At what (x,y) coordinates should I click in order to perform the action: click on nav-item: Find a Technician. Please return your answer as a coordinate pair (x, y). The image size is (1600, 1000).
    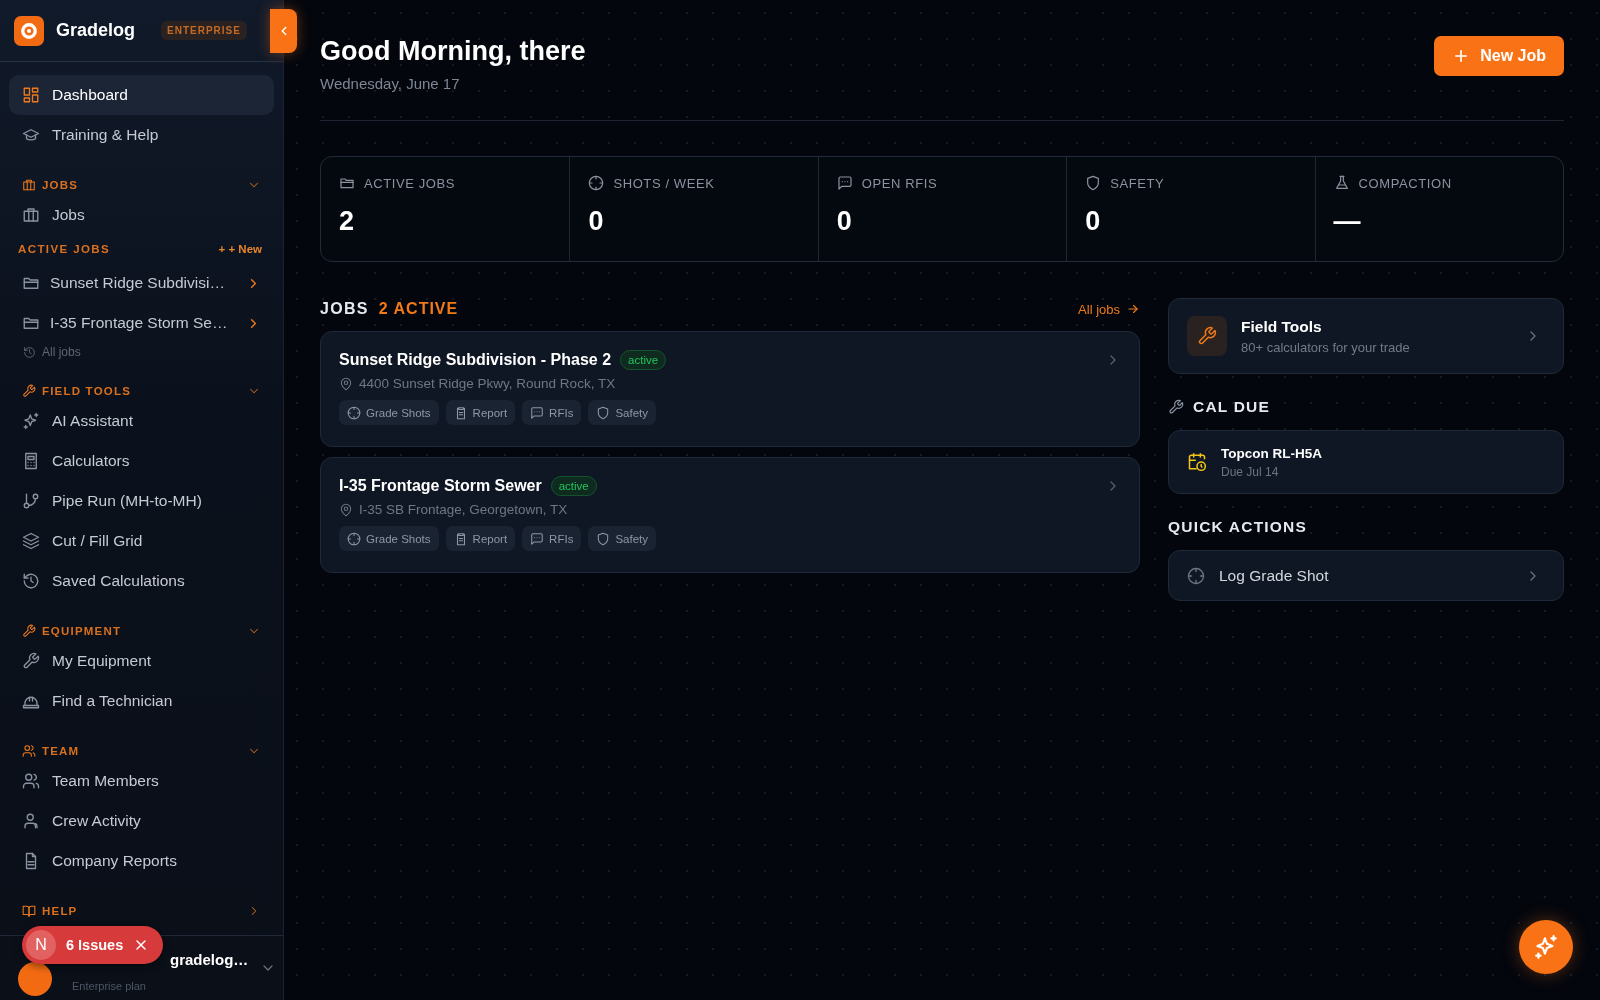
    Looking at the image, I should click on (141, 701).